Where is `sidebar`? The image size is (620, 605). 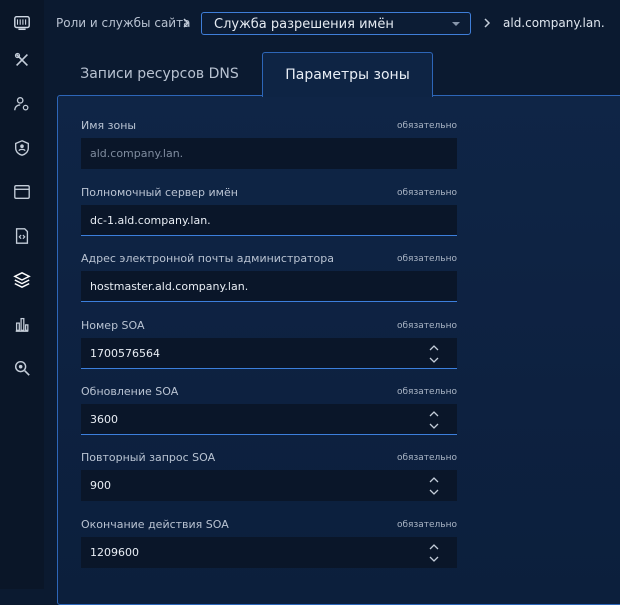 sidebar is located at coordinates (22, 294).